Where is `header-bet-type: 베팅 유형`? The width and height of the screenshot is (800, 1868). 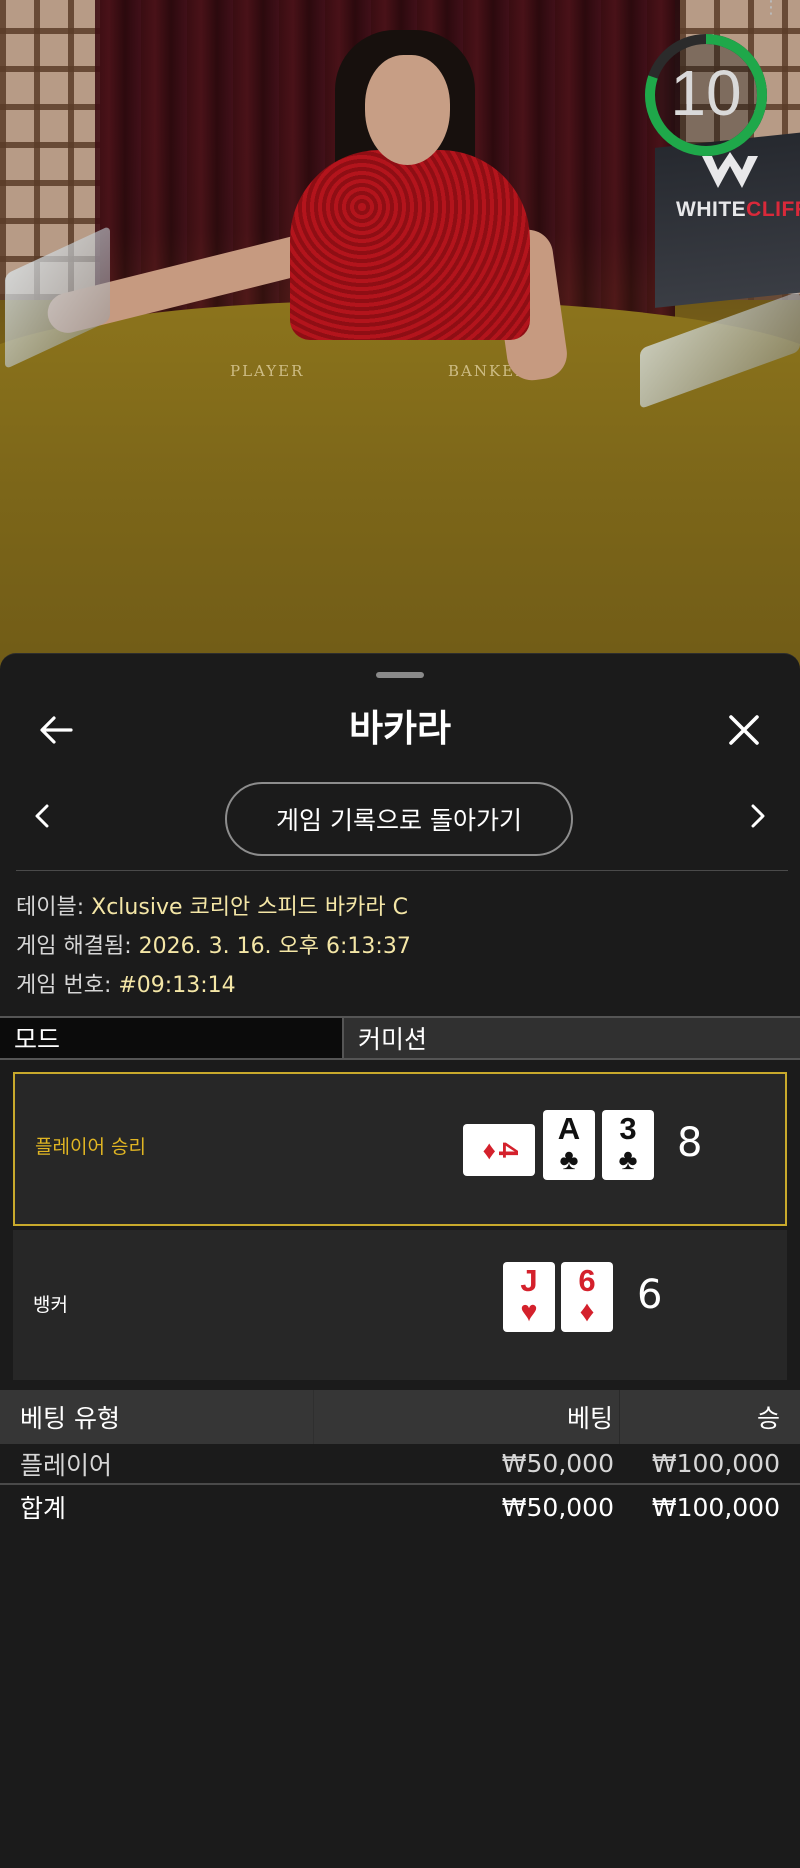
header-bet-type: 베팅 유형 is located at coordinates (157, 1417).